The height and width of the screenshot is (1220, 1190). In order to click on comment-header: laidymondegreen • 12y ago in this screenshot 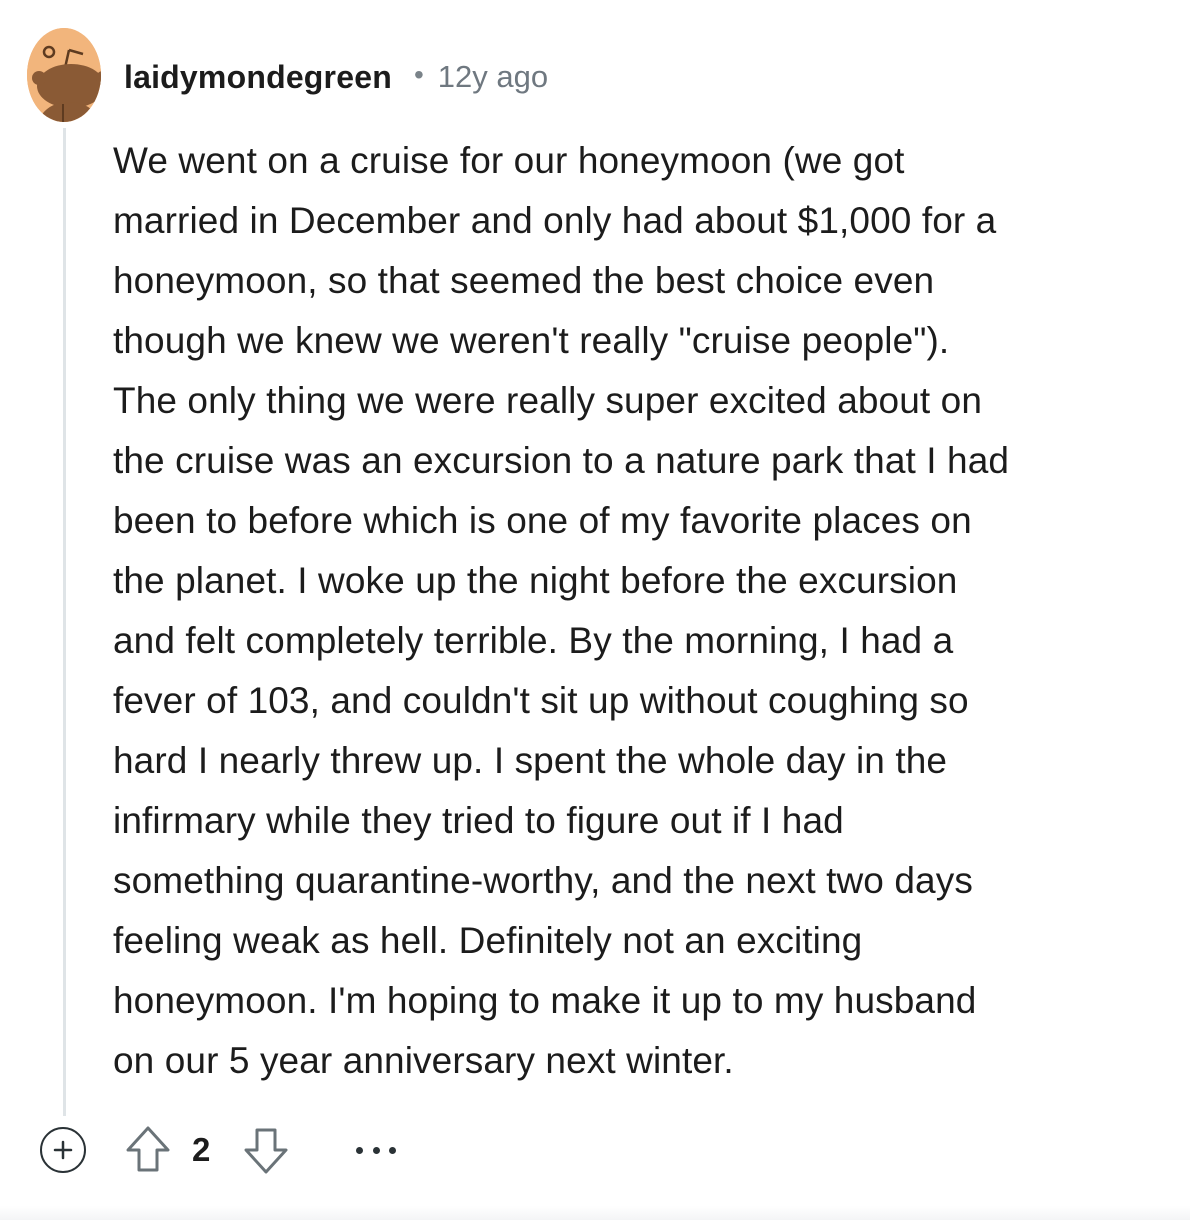, I will do `click(336, 77)`.